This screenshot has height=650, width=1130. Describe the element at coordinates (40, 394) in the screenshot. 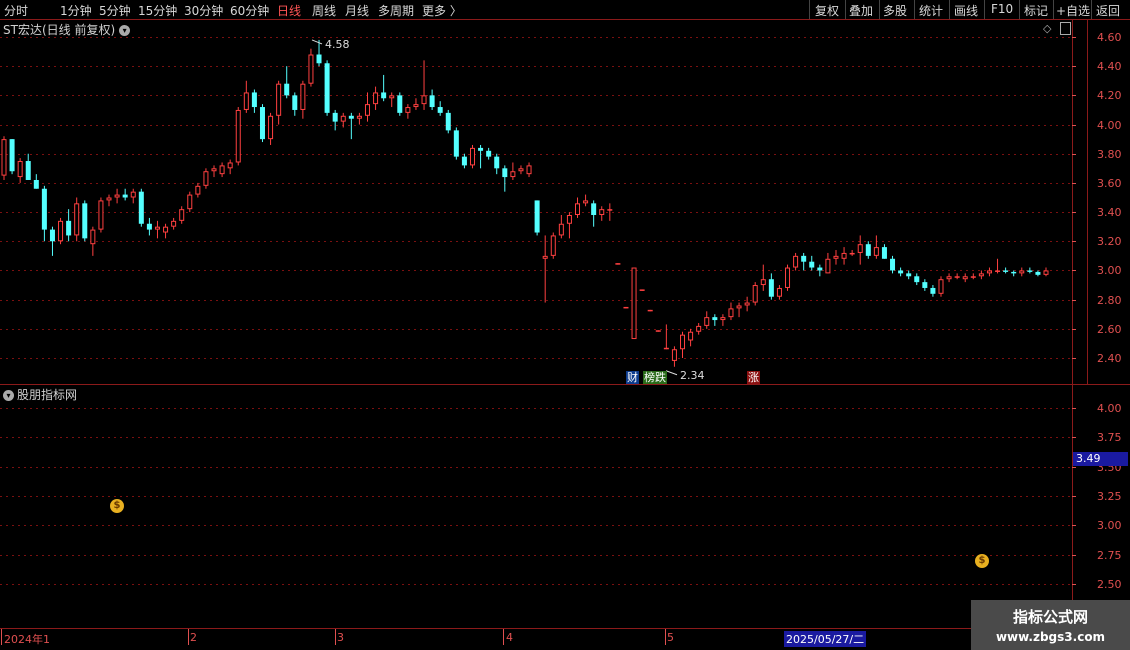

I see `indicator-title-bar: ▾ 股朋指标网` at that location.